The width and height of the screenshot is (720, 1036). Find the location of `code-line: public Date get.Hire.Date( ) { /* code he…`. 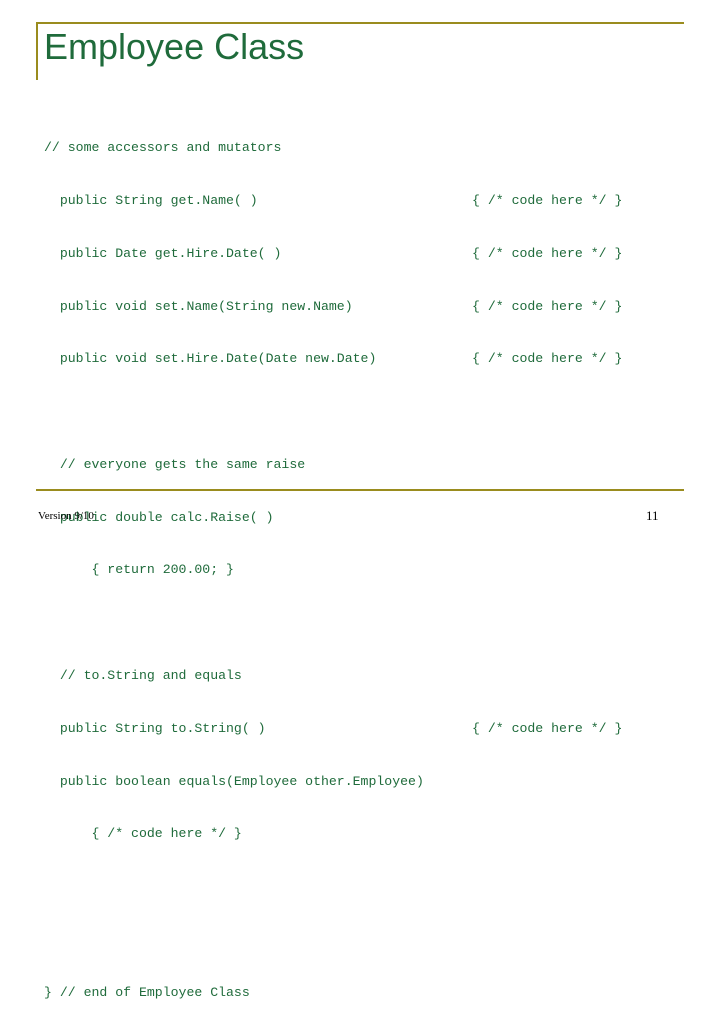

code-line: public Date get.Hire.Date( ) { /* code he… is located at coordinates (364, 254).